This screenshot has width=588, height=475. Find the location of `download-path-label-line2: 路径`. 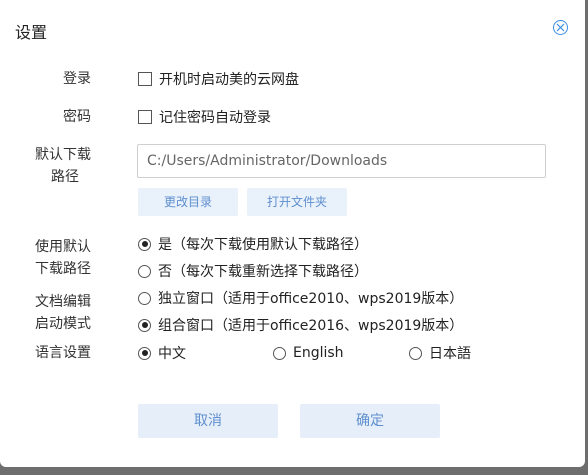

download-path-label-line2: 路径 is located at coordinates (65, 177).